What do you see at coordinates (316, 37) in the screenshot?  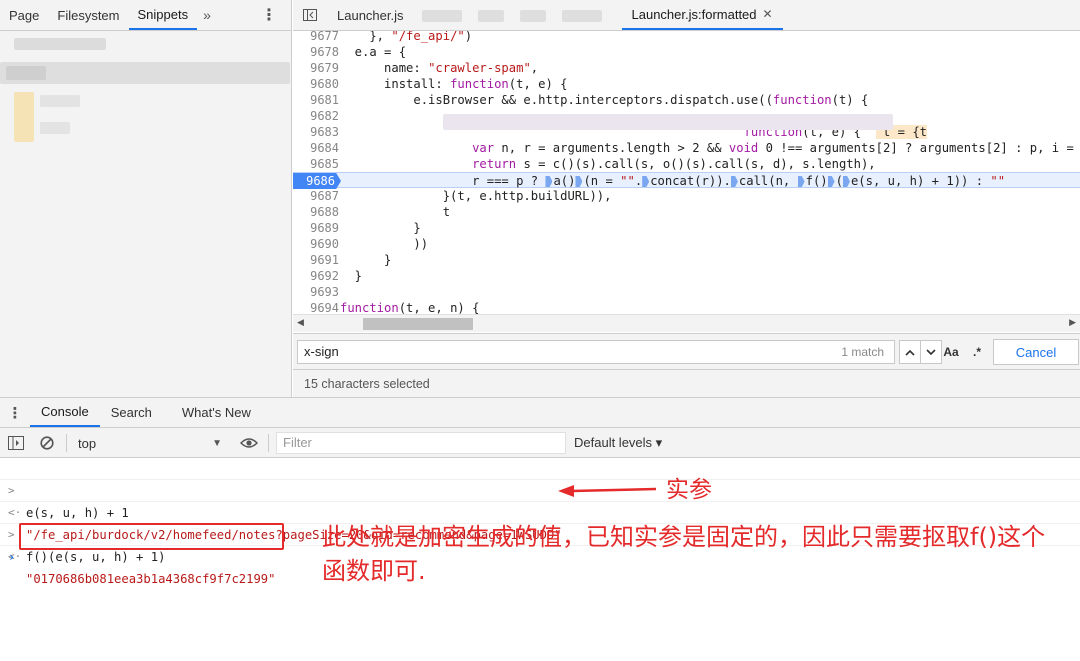 I see `line-number: 9677` at bounding box center [316, 37].